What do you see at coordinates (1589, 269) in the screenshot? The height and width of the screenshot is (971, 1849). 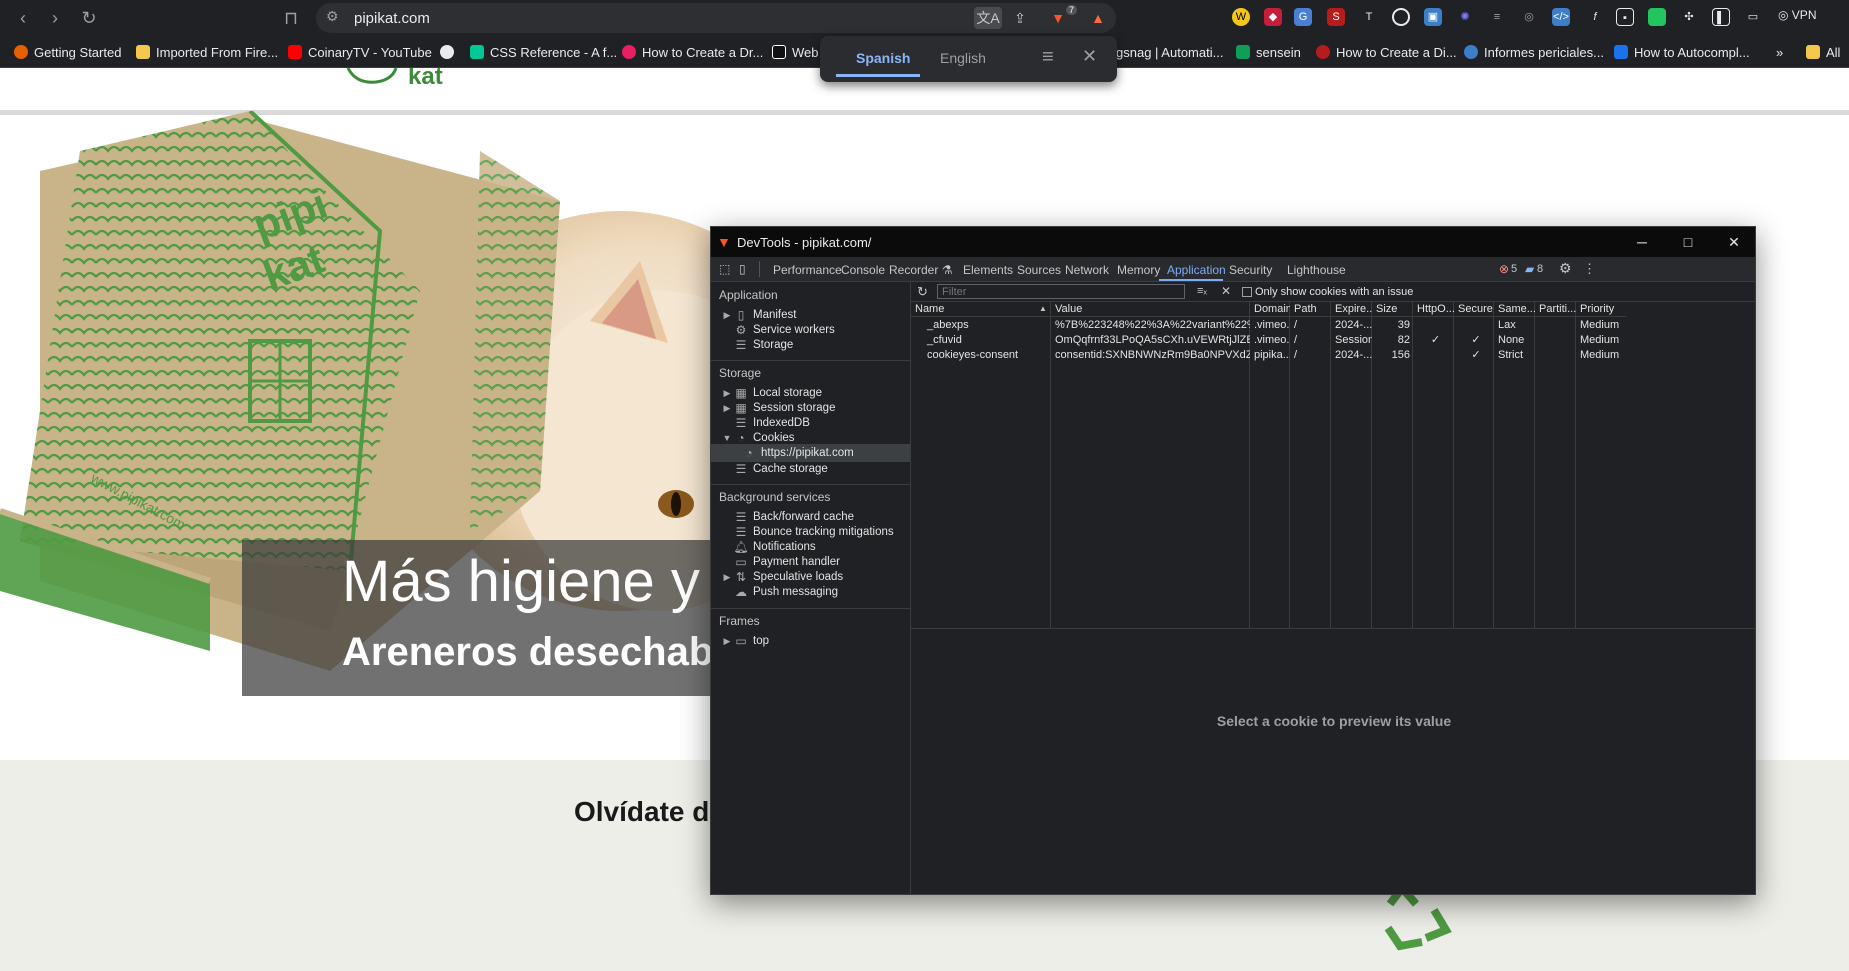 I see `more-options-icon: ⋮` at bounding box center [1589, 269].